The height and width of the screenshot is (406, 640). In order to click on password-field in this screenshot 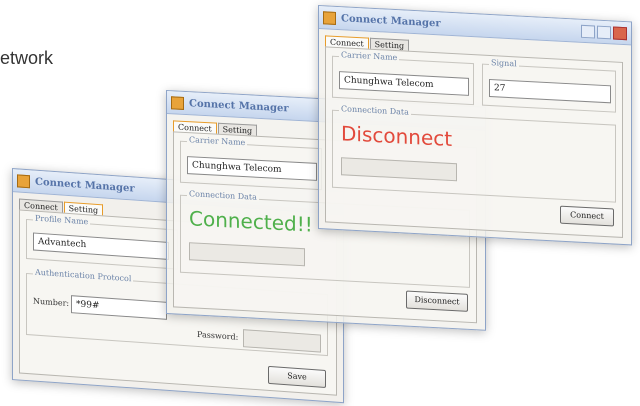, I will do `click(282, 341)`.